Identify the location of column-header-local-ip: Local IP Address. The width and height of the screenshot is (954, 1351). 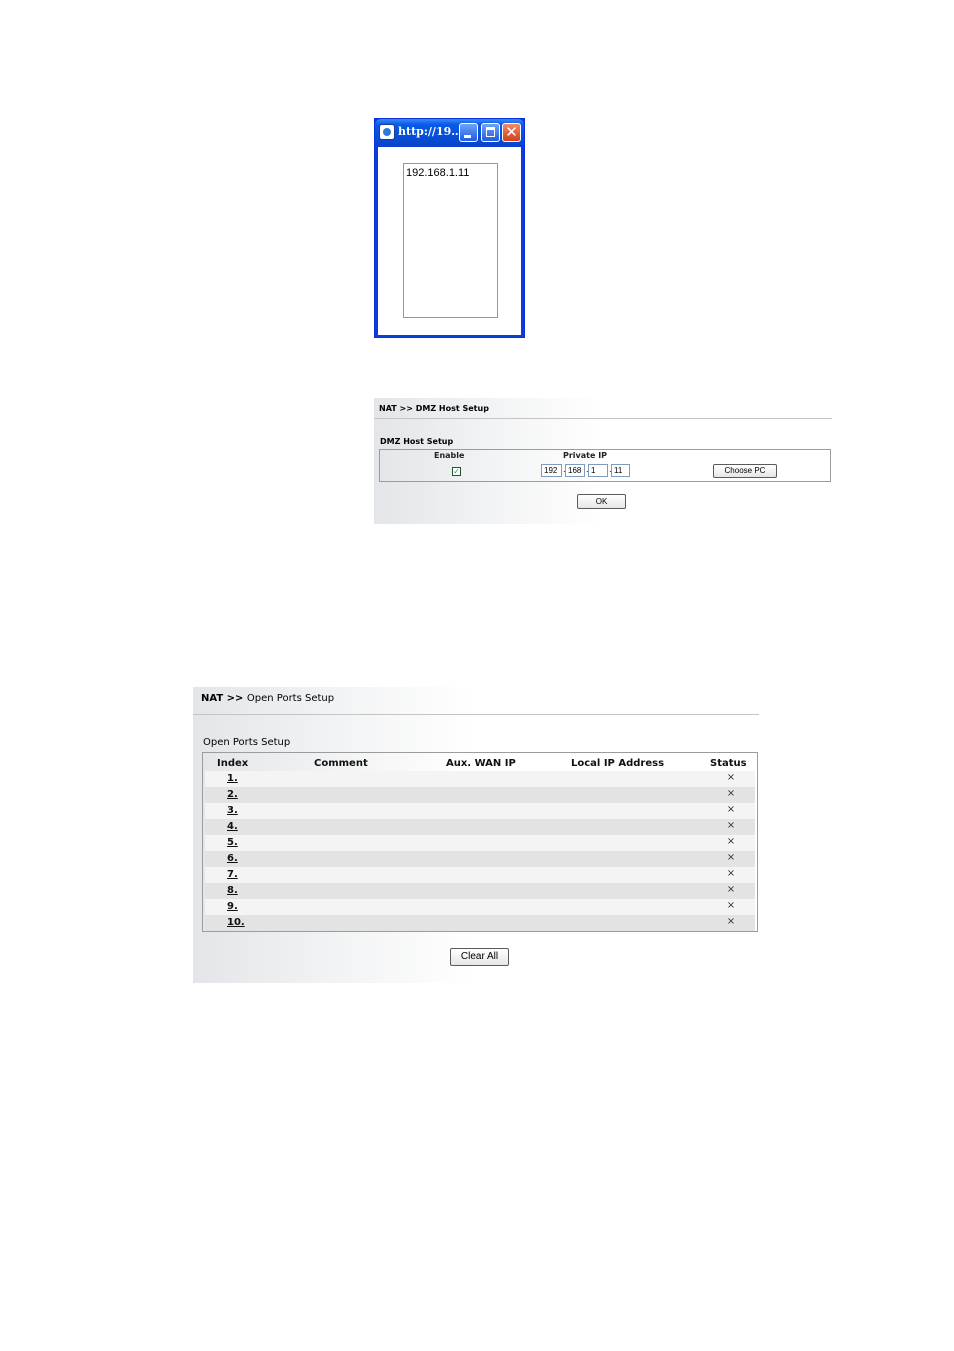
(618, 763).